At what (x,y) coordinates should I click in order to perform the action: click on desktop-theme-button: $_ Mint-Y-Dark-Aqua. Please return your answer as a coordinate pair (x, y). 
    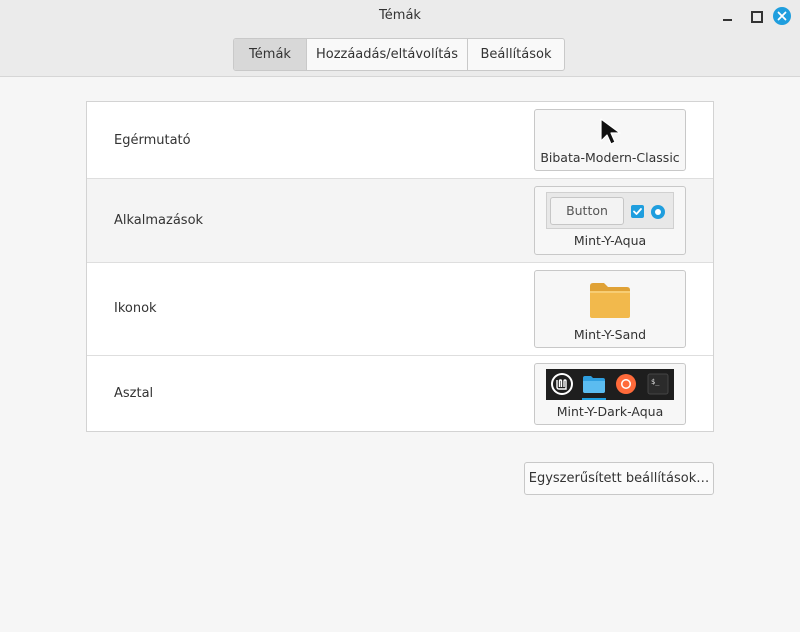
    Looking at the image, I should click on (610, 394).